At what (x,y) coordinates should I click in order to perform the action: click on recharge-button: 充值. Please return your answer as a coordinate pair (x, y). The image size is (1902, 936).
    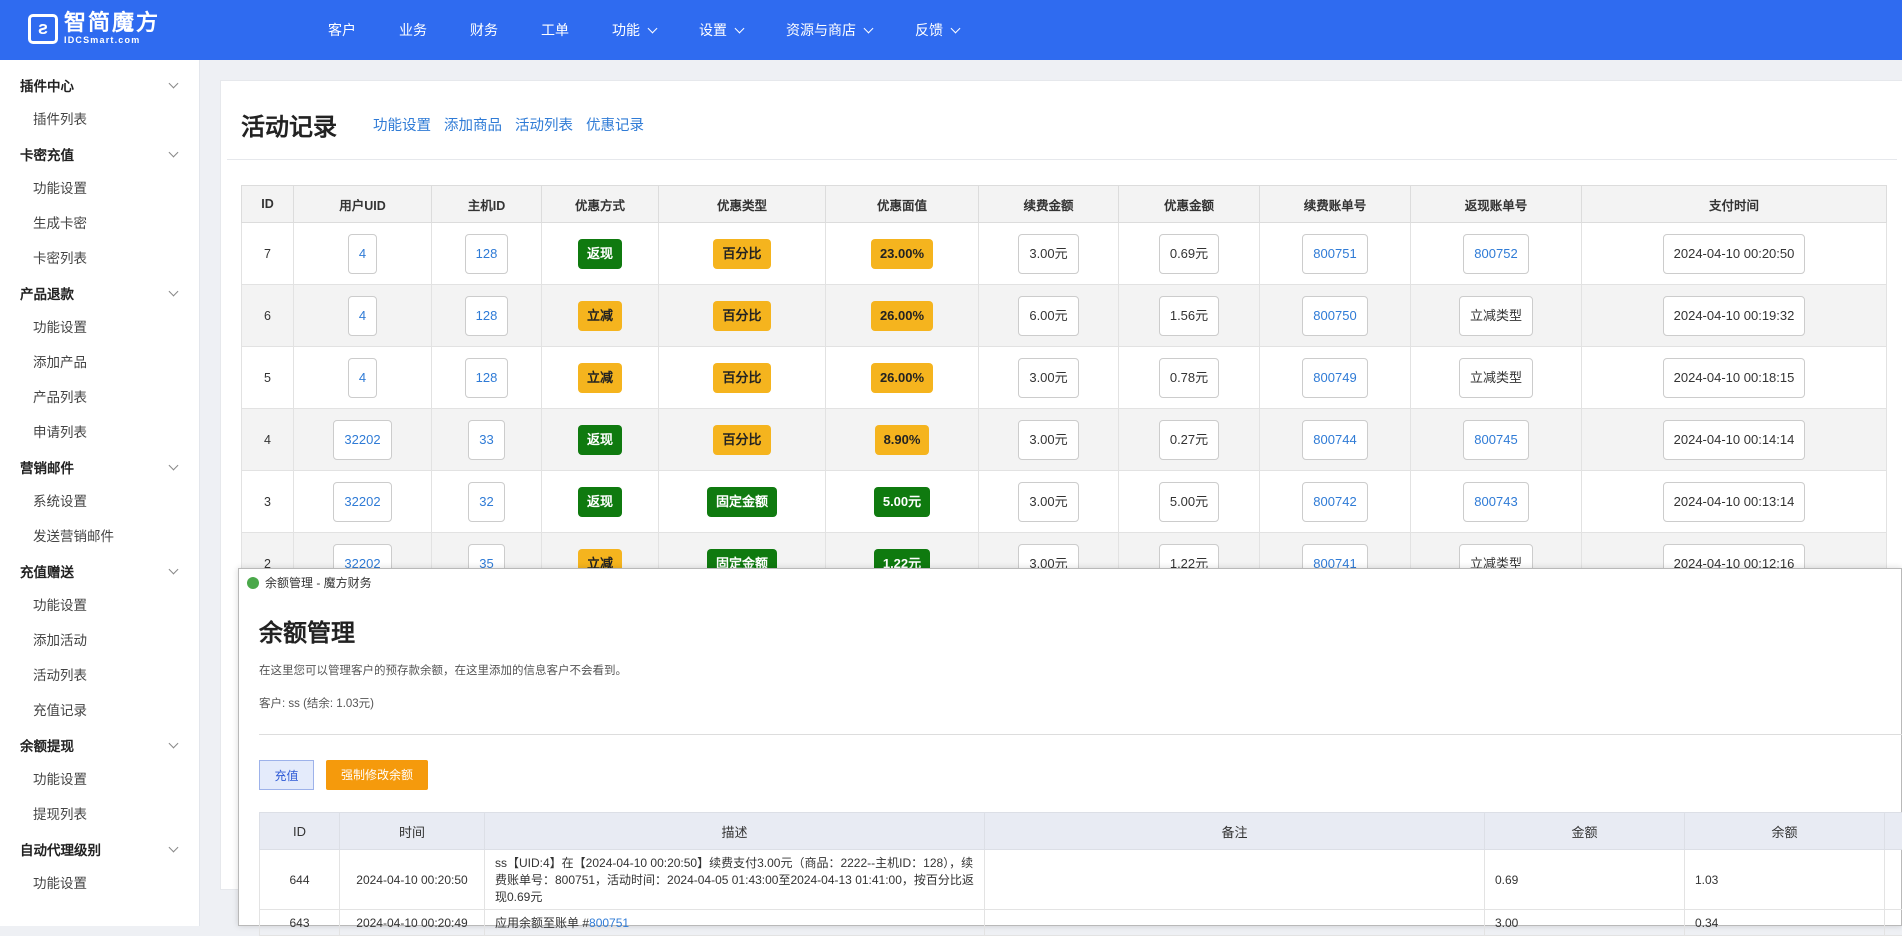
    Looking at the image, I should click on (286, 775).